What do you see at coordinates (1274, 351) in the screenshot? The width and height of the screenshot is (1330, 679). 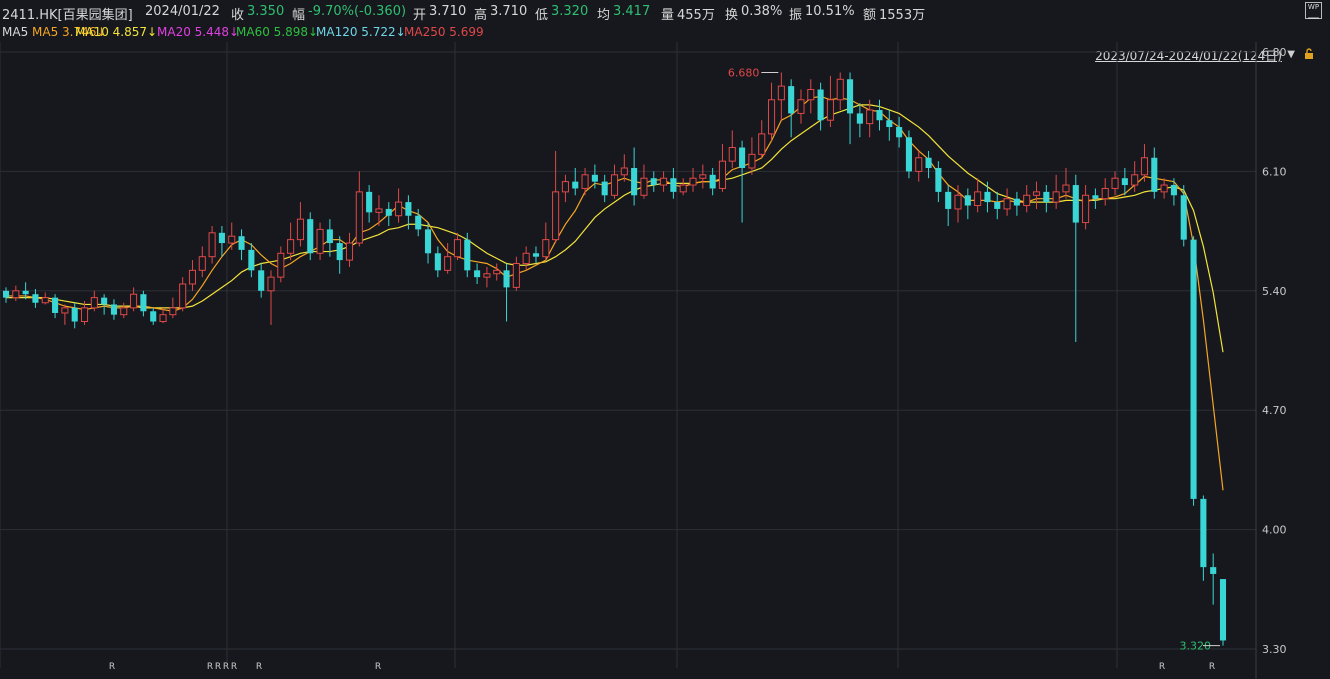 I see `y-axis: 6.80 6.10 5.40 4.70 4.00 3.30` at bounding box center [1274, 351].